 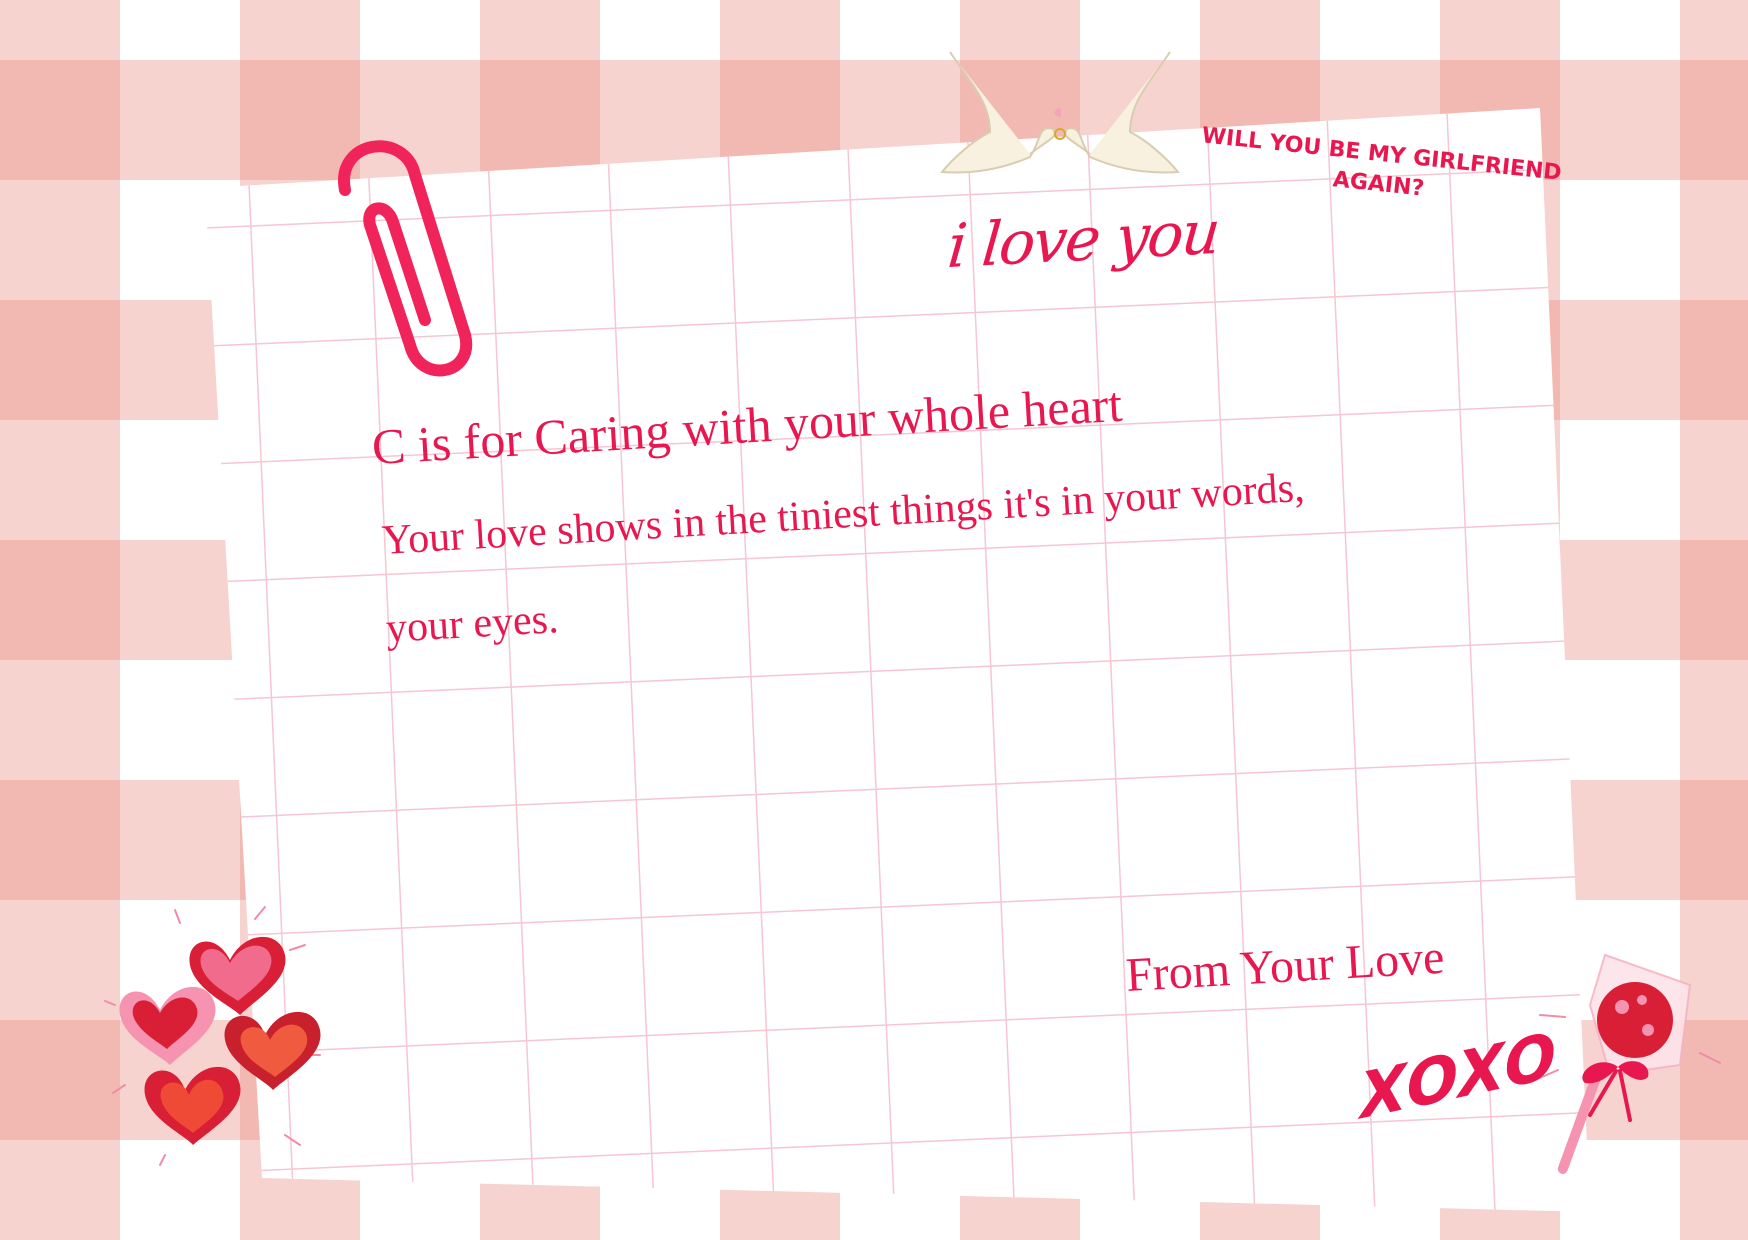 What do you see at coordinates (405, 258) in the screenshot?
I see `paperclip-icon` at bounding box center [405, 258].